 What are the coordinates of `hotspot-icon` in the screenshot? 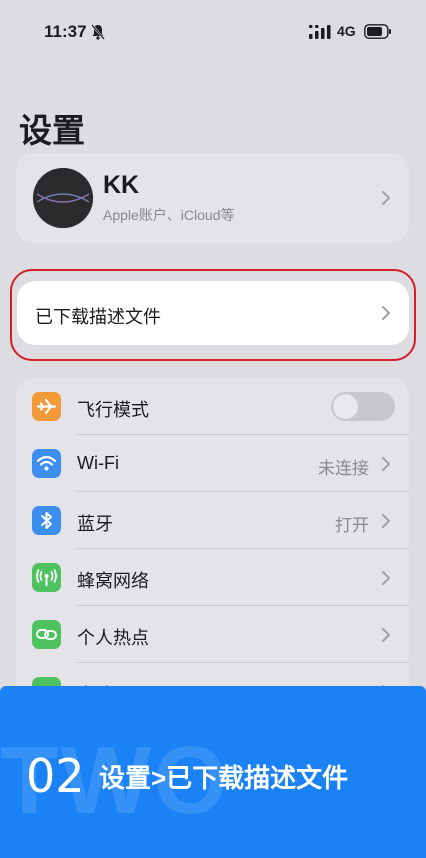 It's located at (46, 634).